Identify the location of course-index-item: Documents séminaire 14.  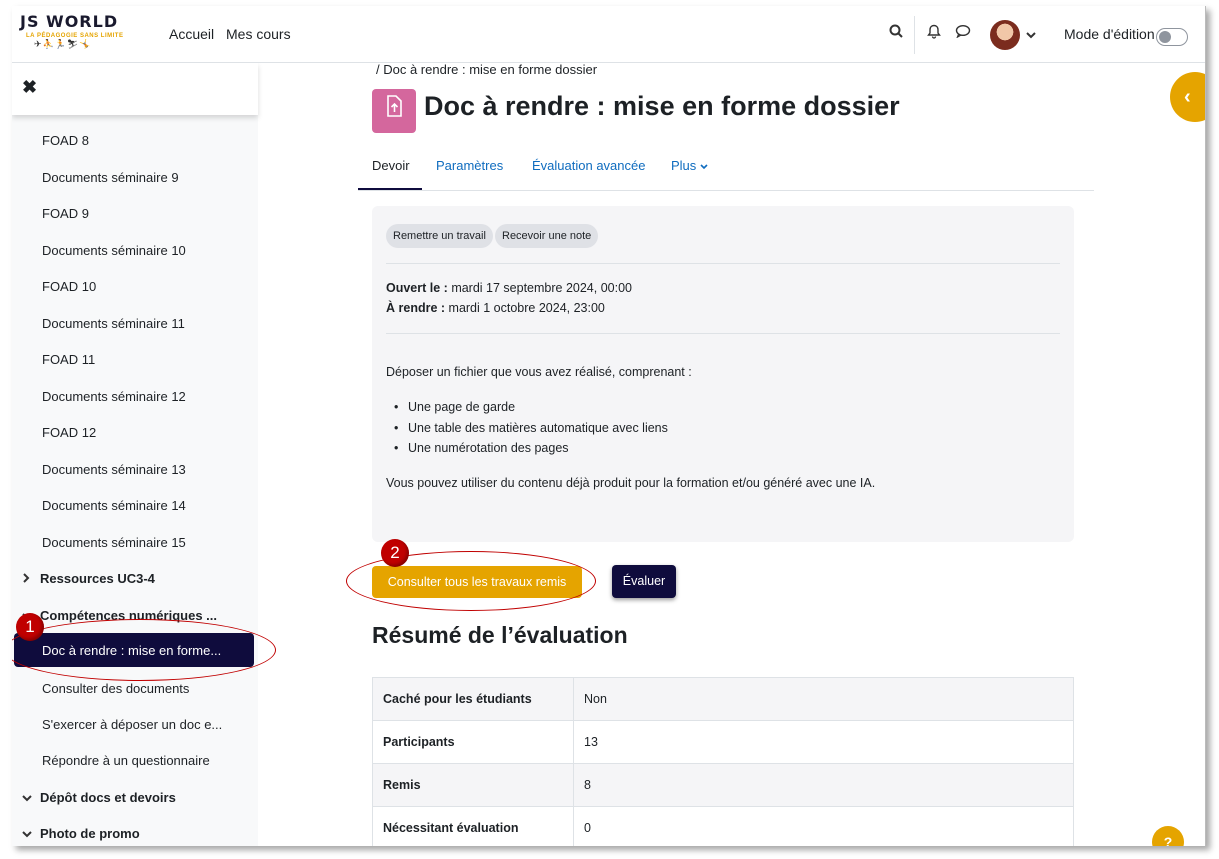
(114, 505).